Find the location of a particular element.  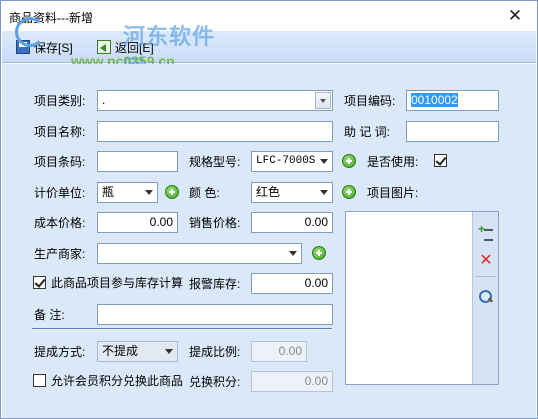

sale-label: 销售价格: is located at coordinates (215, 223).